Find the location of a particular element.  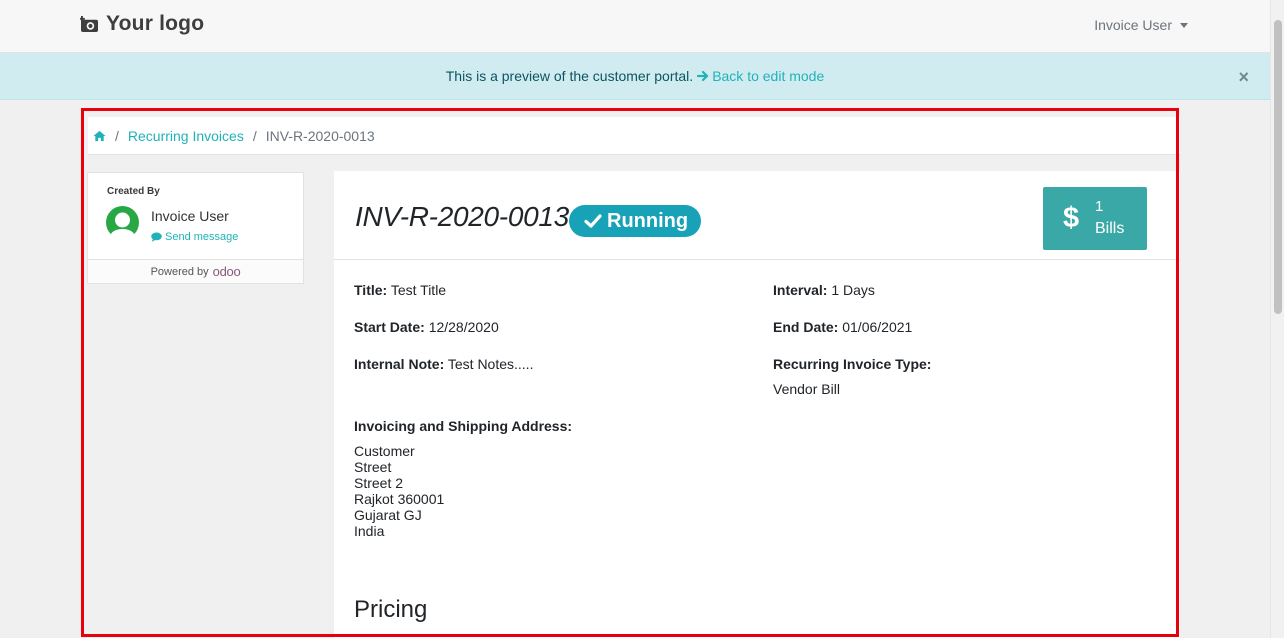

home-icon is located at coordinates (99, 136).